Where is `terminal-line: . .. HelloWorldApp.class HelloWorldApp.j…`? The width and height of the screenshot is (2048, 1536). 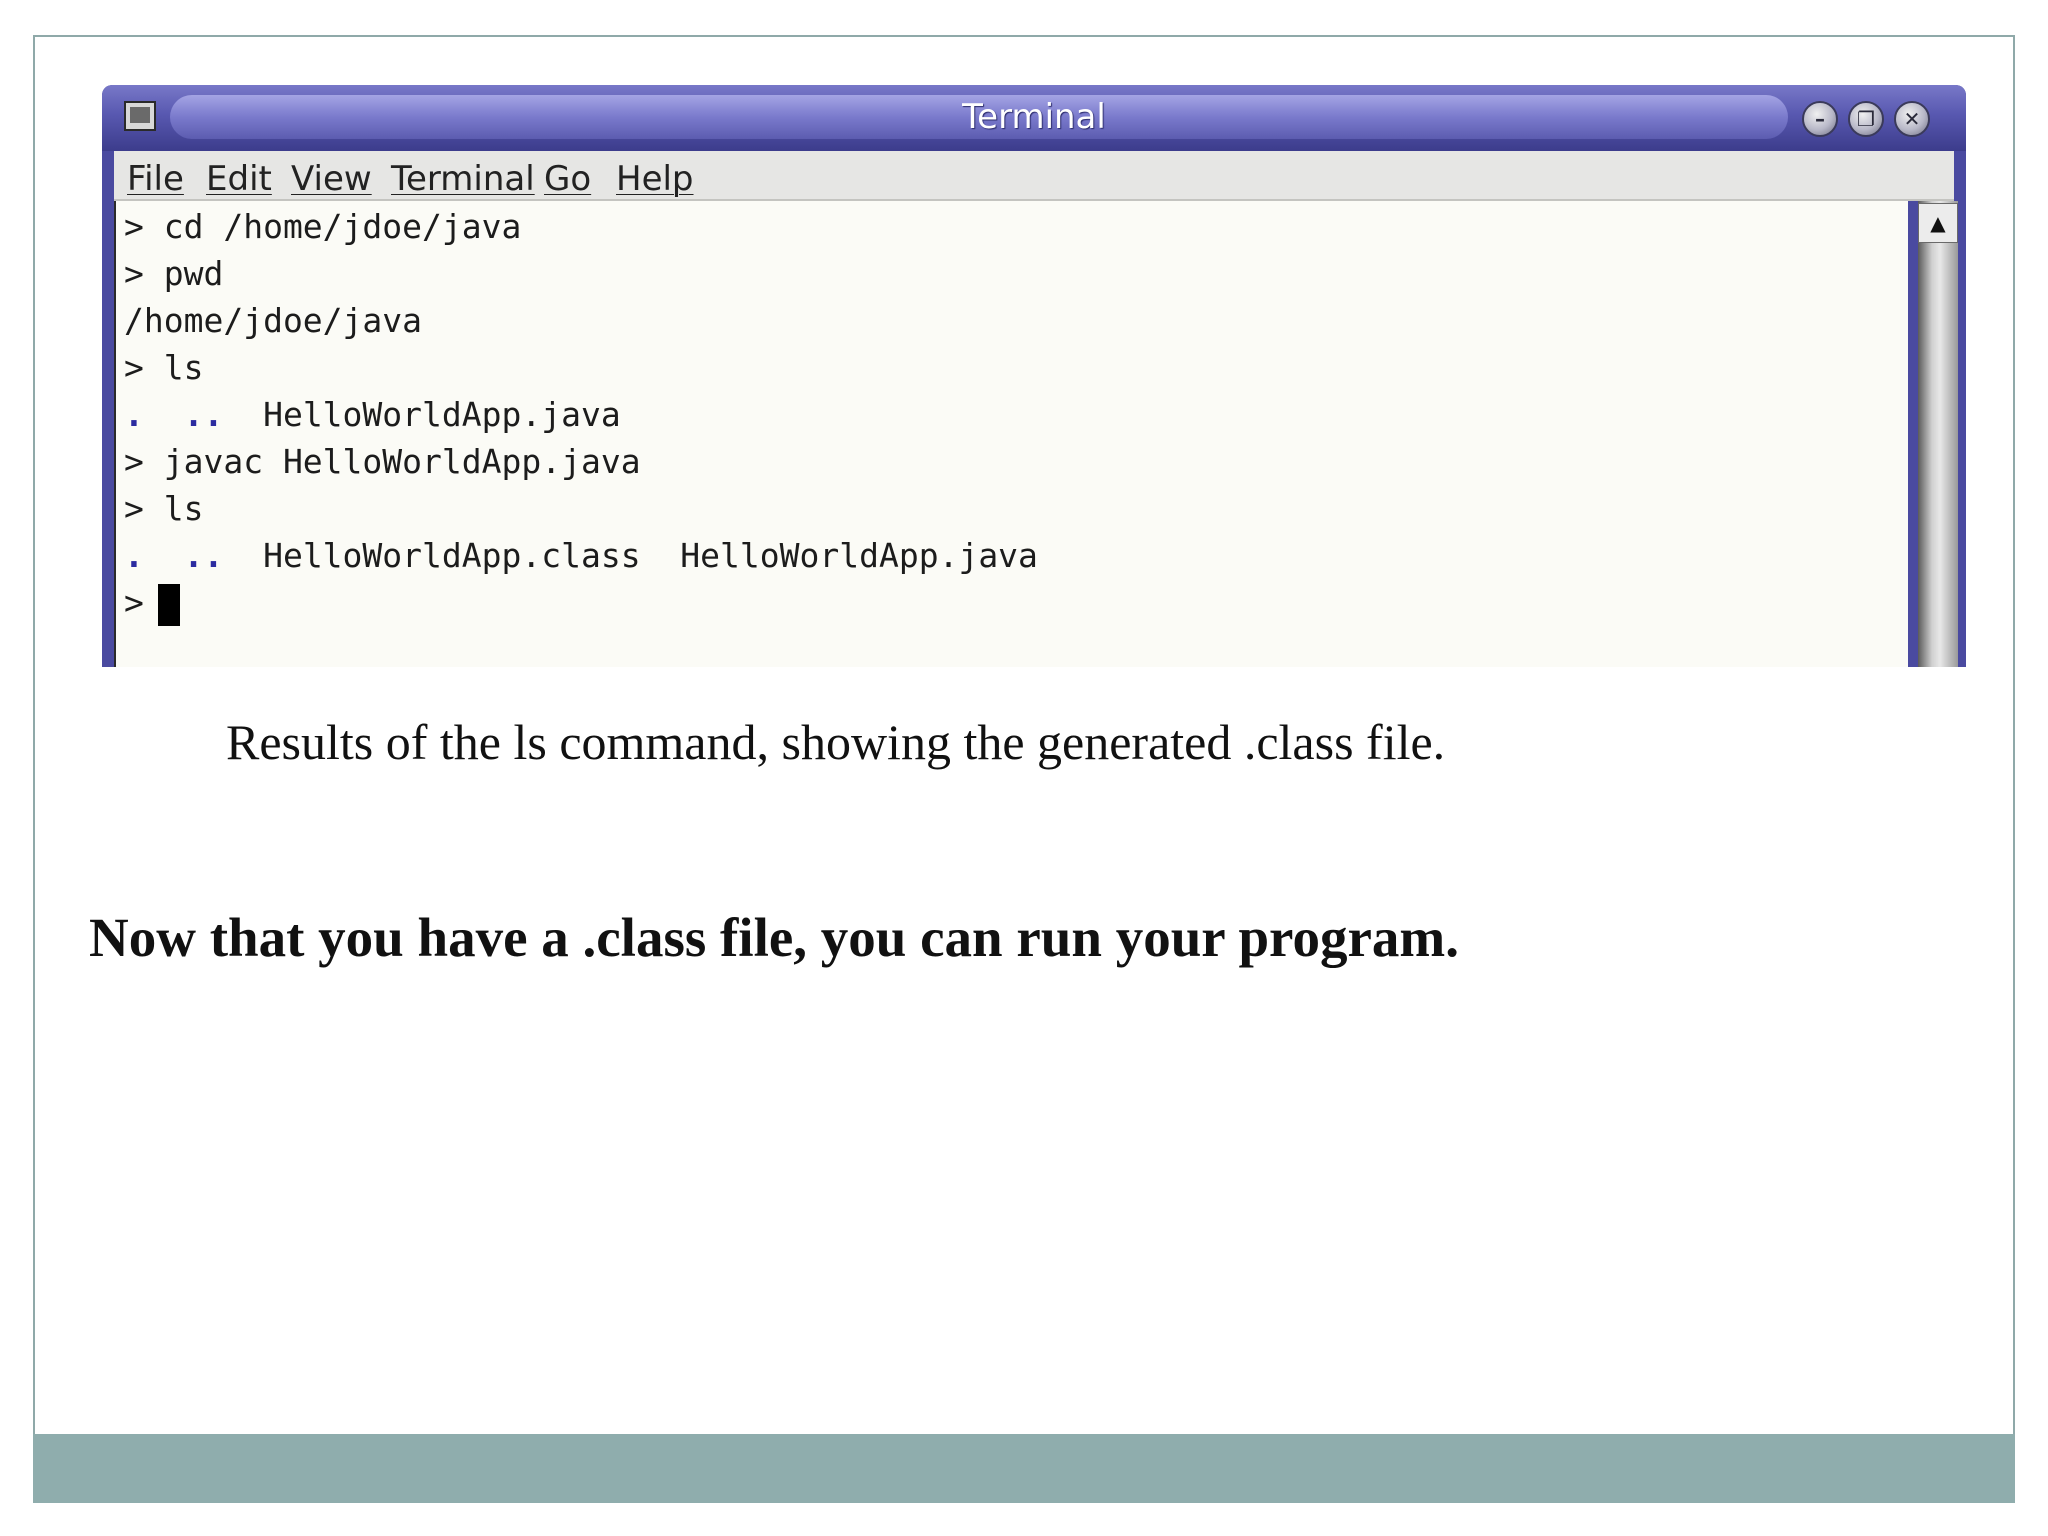
terminal-line: . .. HelloWorldApp.class HelloWorldApp.j… is located at coordinates (581, 555).